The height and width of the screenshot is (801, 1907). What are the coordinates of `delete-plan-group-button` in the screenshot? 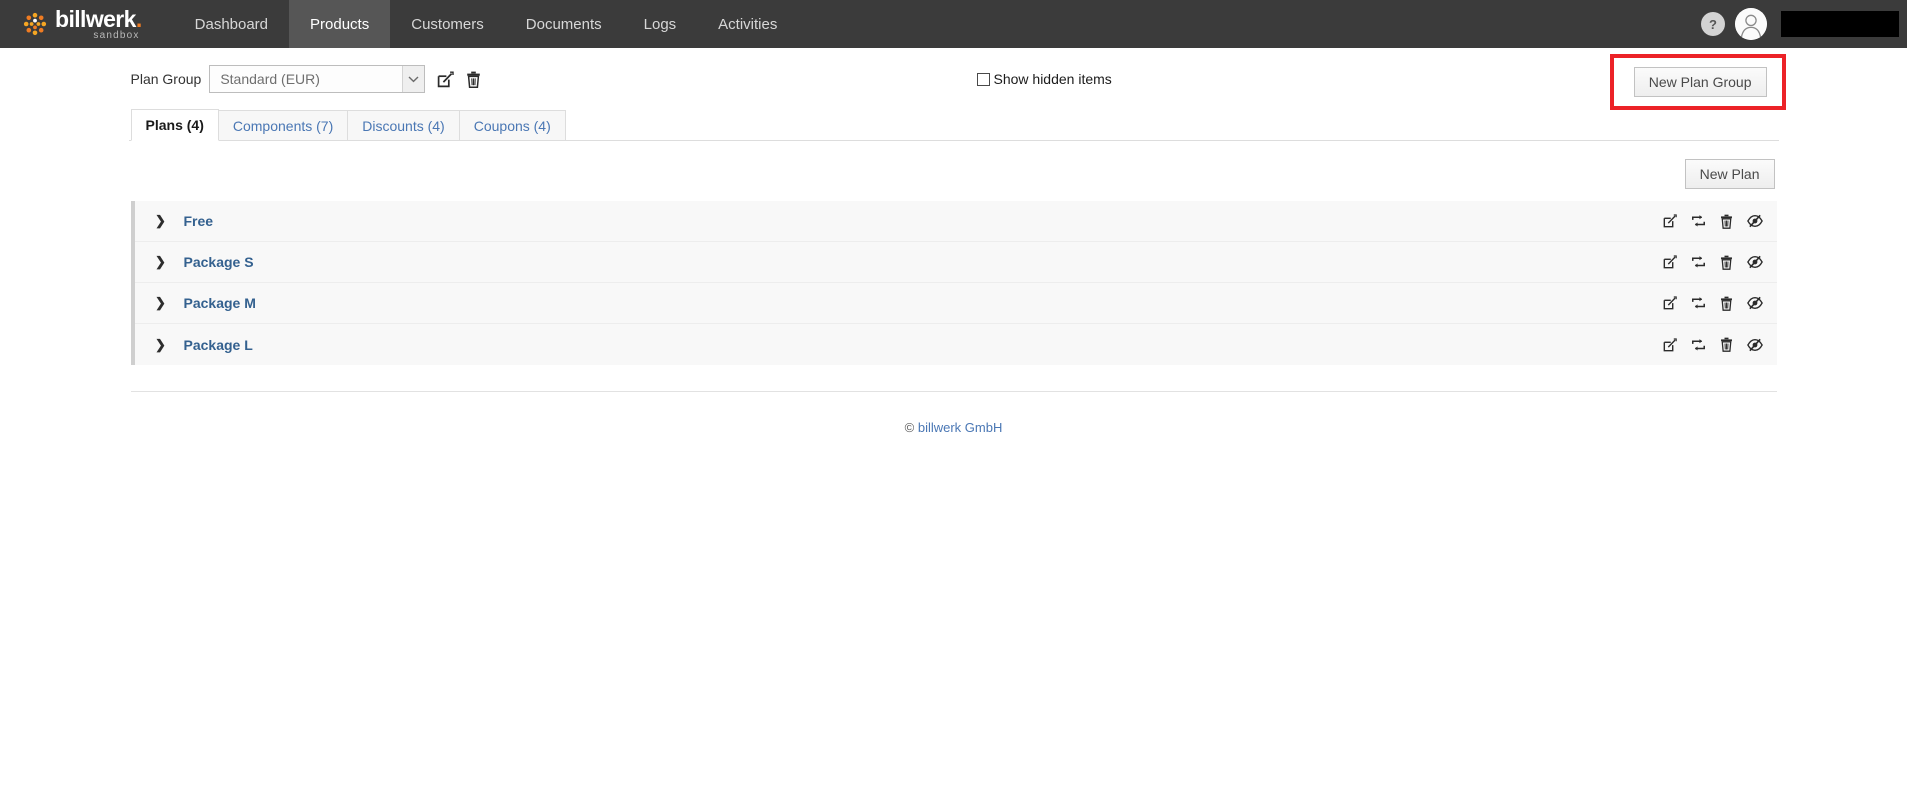 It's located at (473, 79).